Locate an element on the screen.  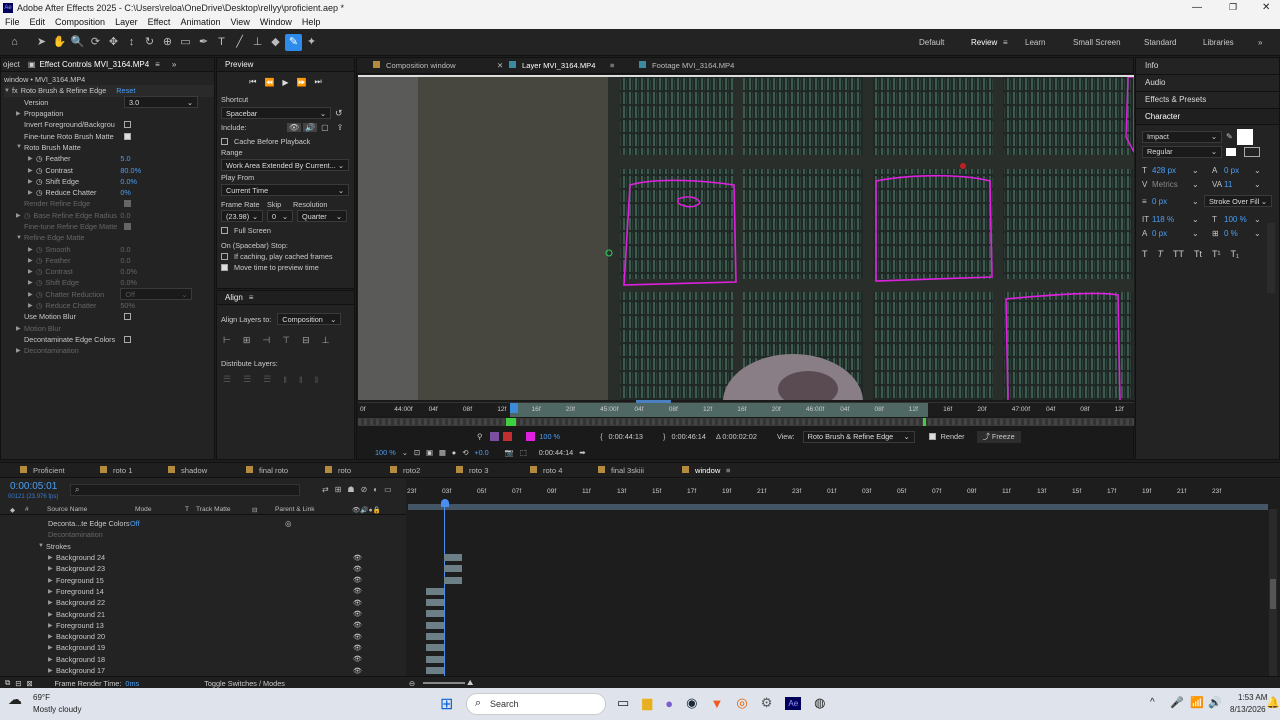
current-timecode: 0:00:05:01 is located at coordinates (33, 486).